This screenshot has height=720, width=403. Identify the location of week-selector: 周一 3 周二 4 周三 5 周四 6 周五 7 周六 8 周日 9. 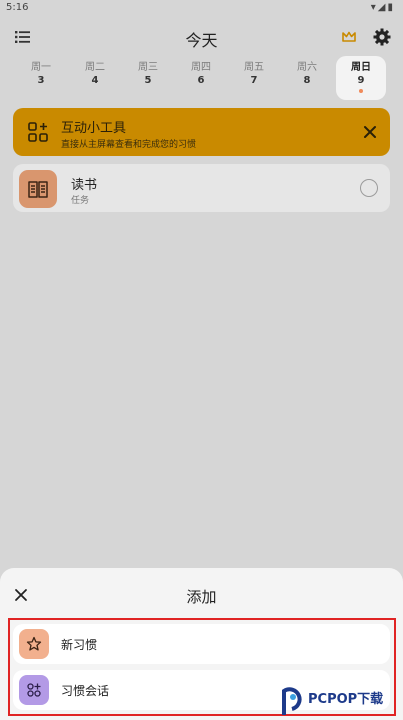
(201, 78).